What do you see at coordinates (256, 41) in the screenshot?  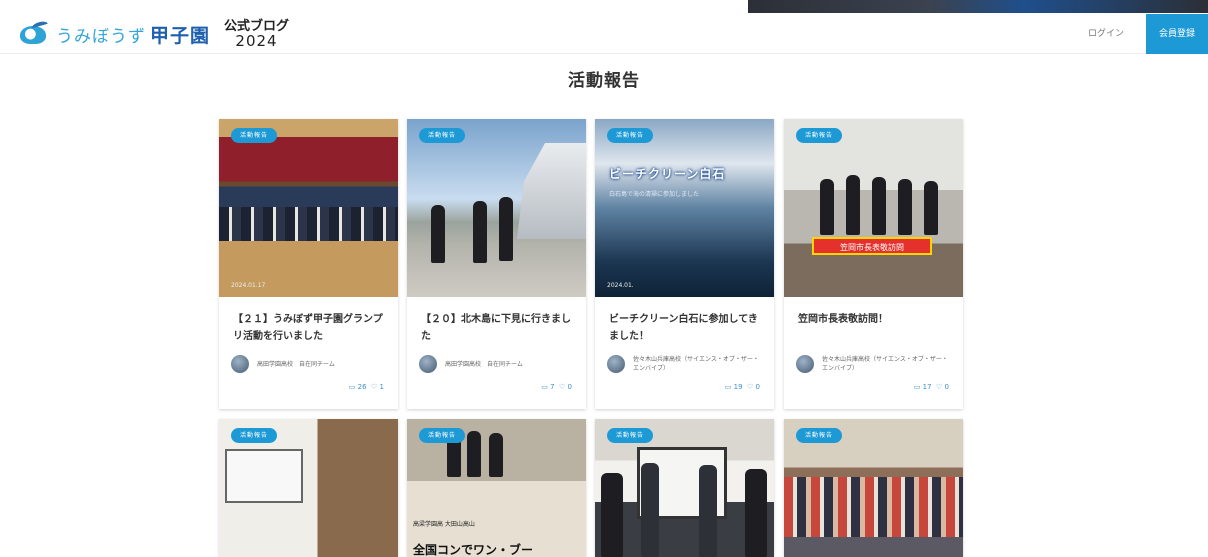 I see `blog-year: 2024` at bounding box center [256, 41].